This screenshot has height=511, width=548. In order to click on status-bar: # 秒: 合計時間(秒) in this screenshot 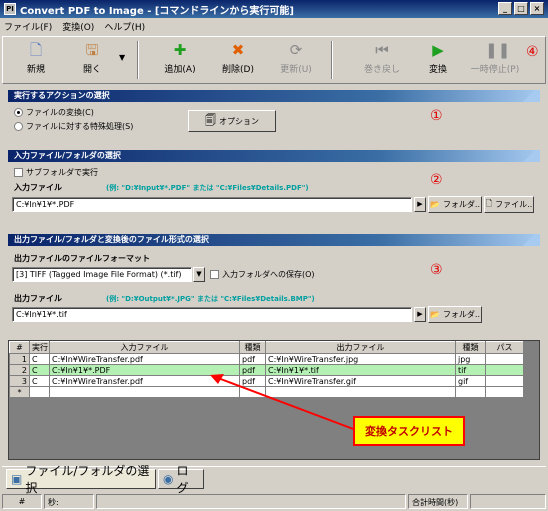, I will do `click(274, 502)`.